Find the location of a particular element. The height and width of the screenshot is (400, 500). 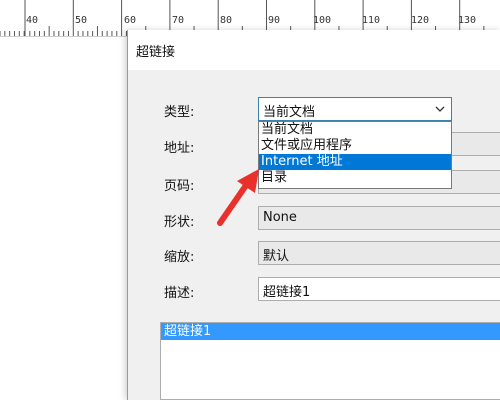

ruler-label: 40 is located at coordinates (32, 20).